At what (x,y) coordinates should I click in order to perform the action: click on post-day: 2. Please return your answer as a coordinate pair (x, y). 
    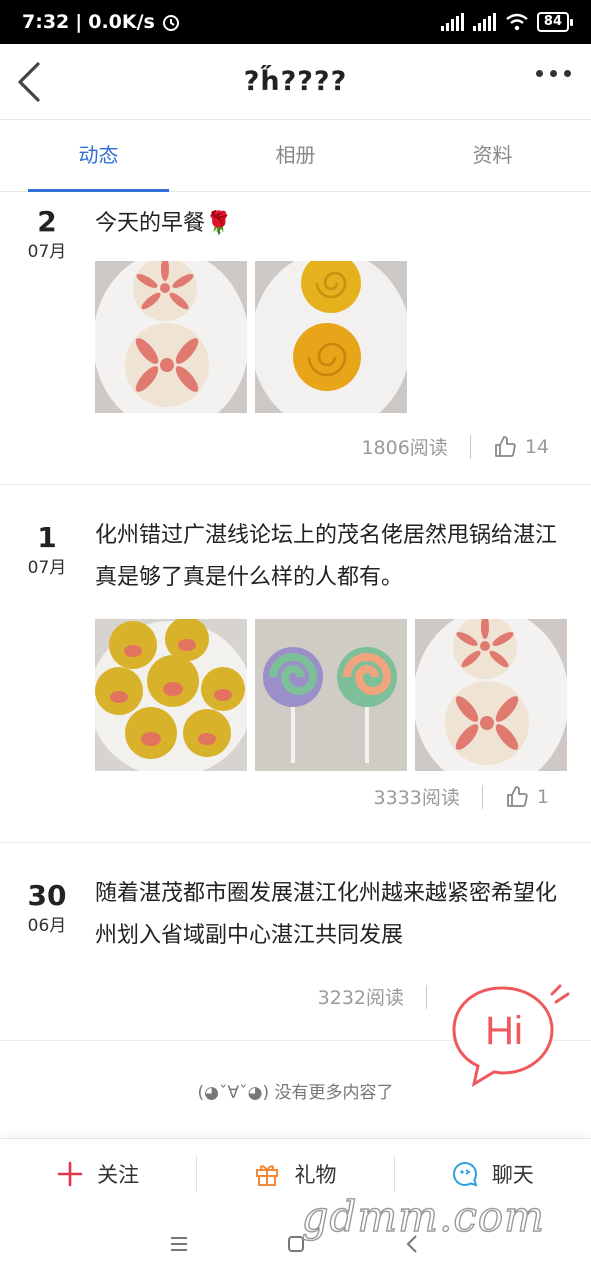
    Looking at the image, I should click on (47, 221).